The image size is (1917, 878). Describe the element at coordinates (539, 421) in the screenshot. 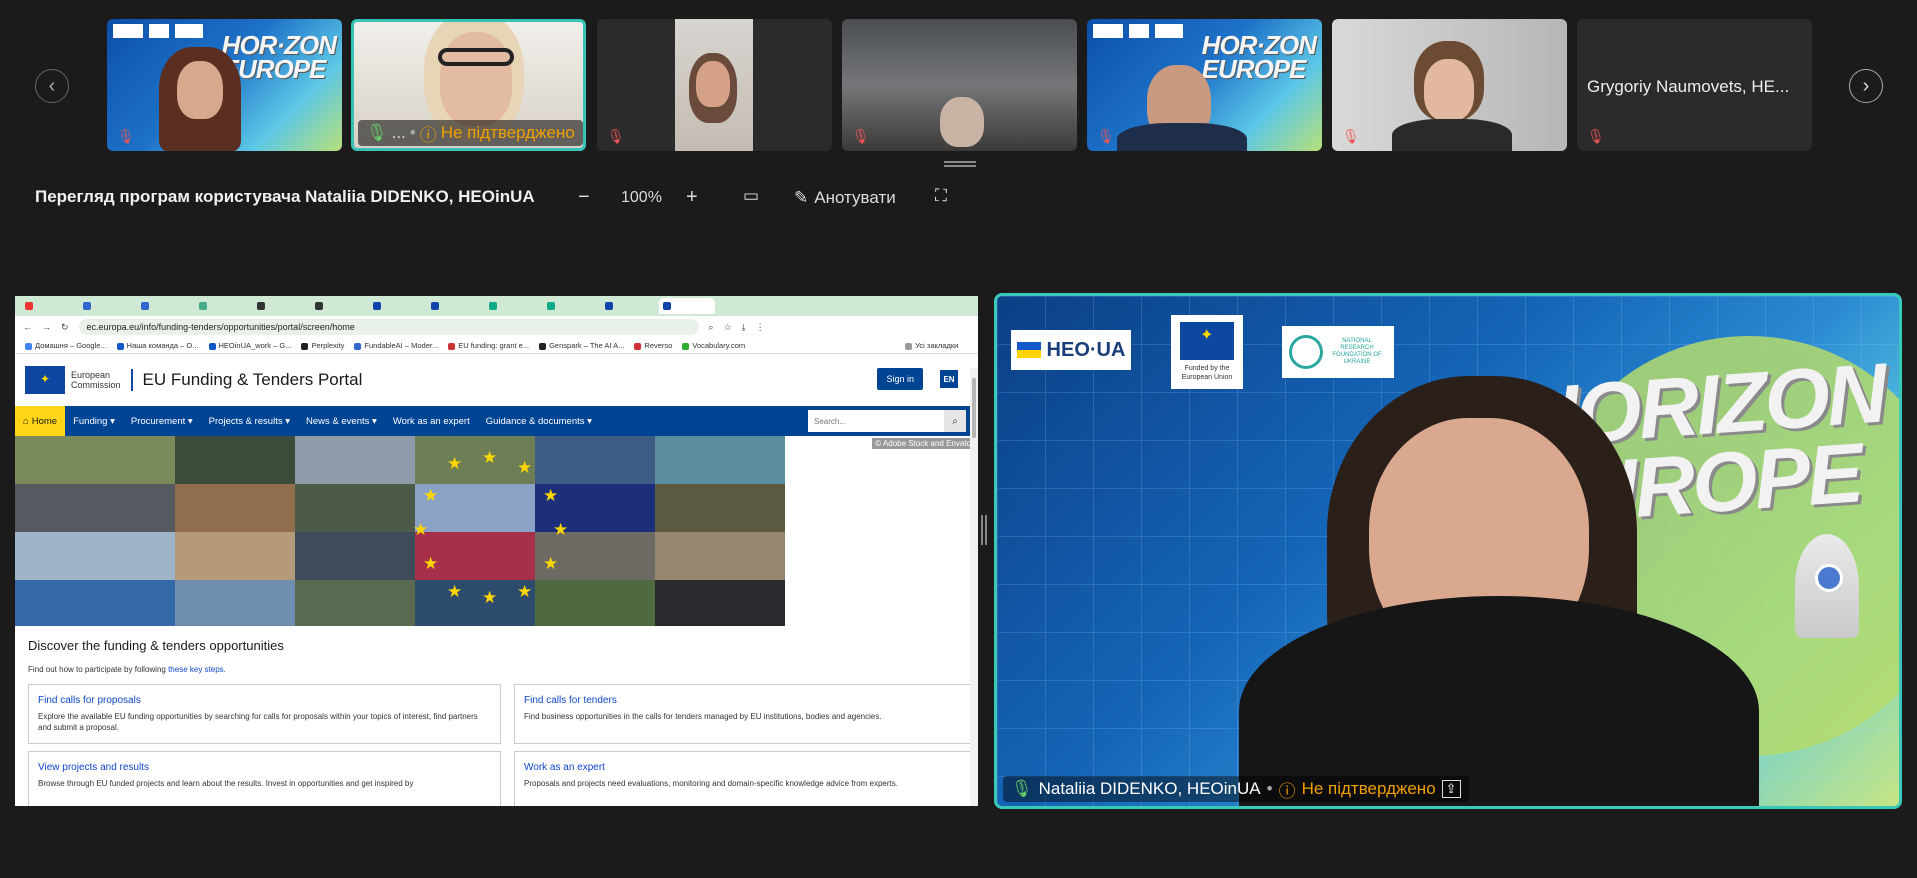

I see `nav-guidance: Guidance & documents ▾` at that location.